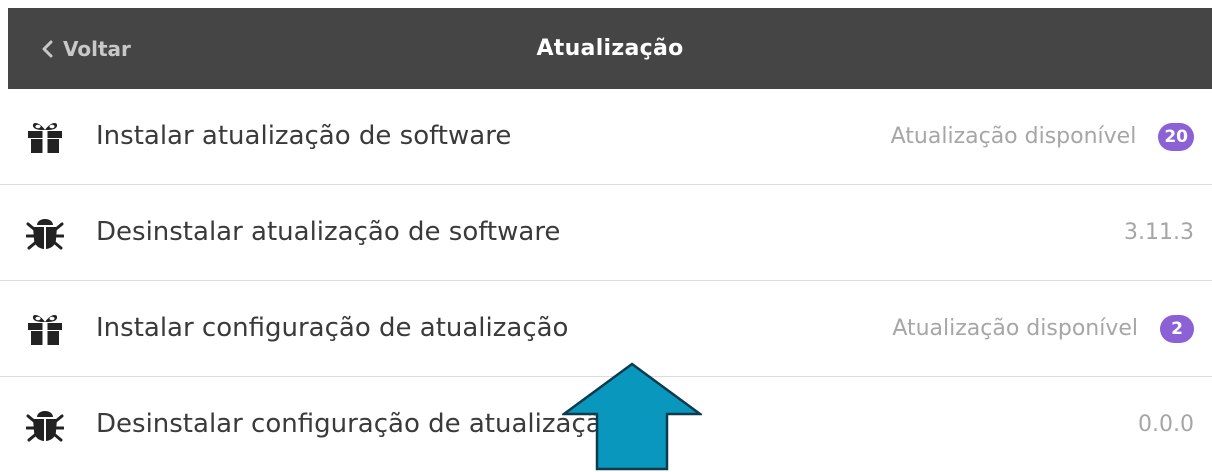 This screenshot has width=1212, height=472. I want to click on row-label: Desinstalar atualização de software, so click(328, 232).